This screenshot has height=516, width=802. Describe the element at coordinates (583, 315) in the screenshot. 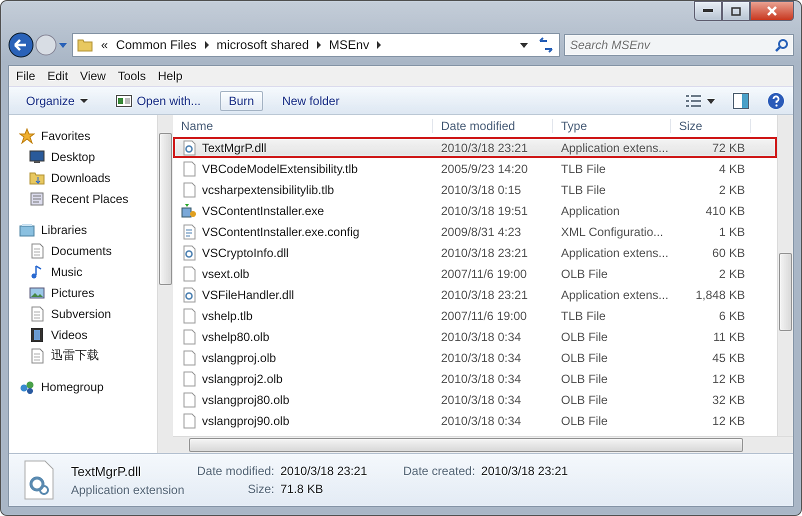

I see `table-cell-text: TLB File` at that location.